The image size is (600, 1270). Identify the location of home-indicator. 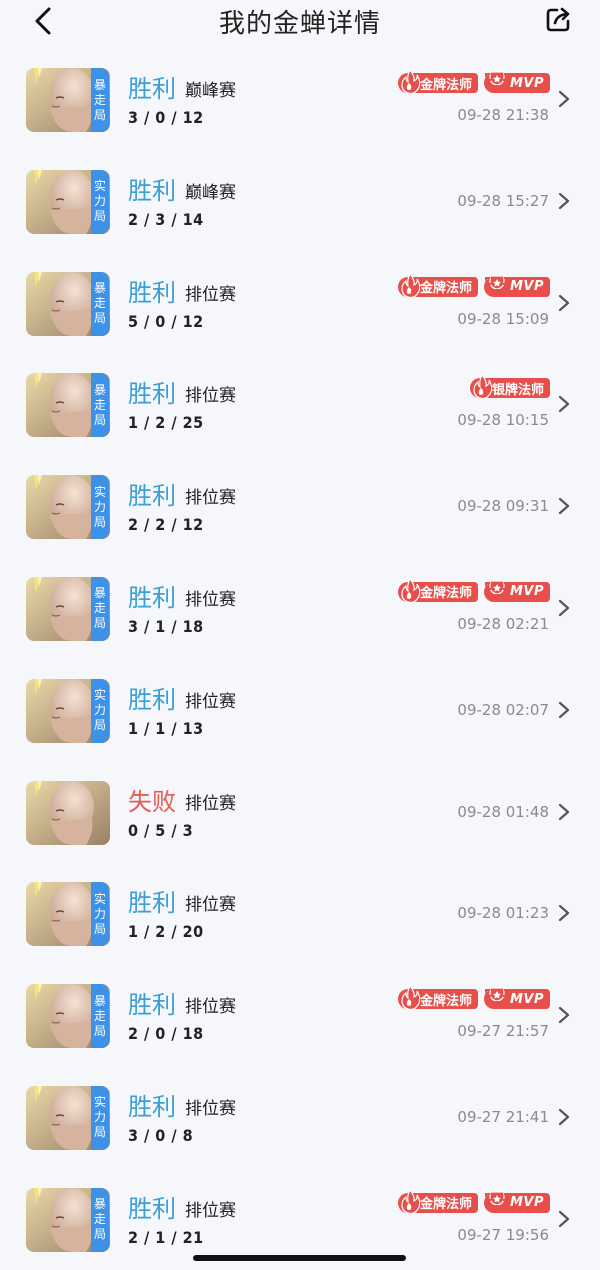
(299, 1258).